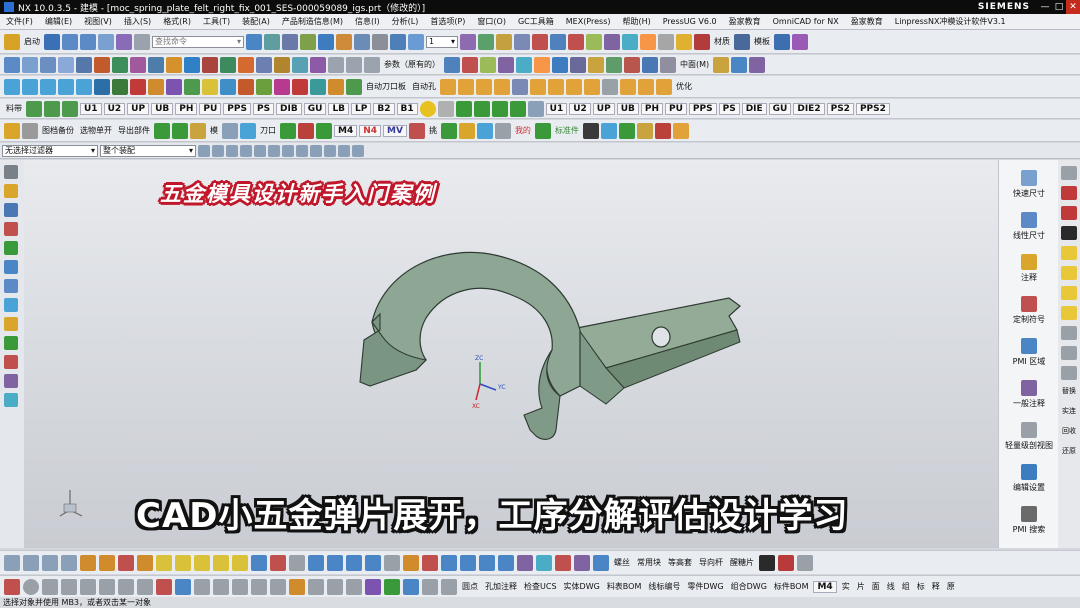  I want to click on redo-icon, so click(88, 41).